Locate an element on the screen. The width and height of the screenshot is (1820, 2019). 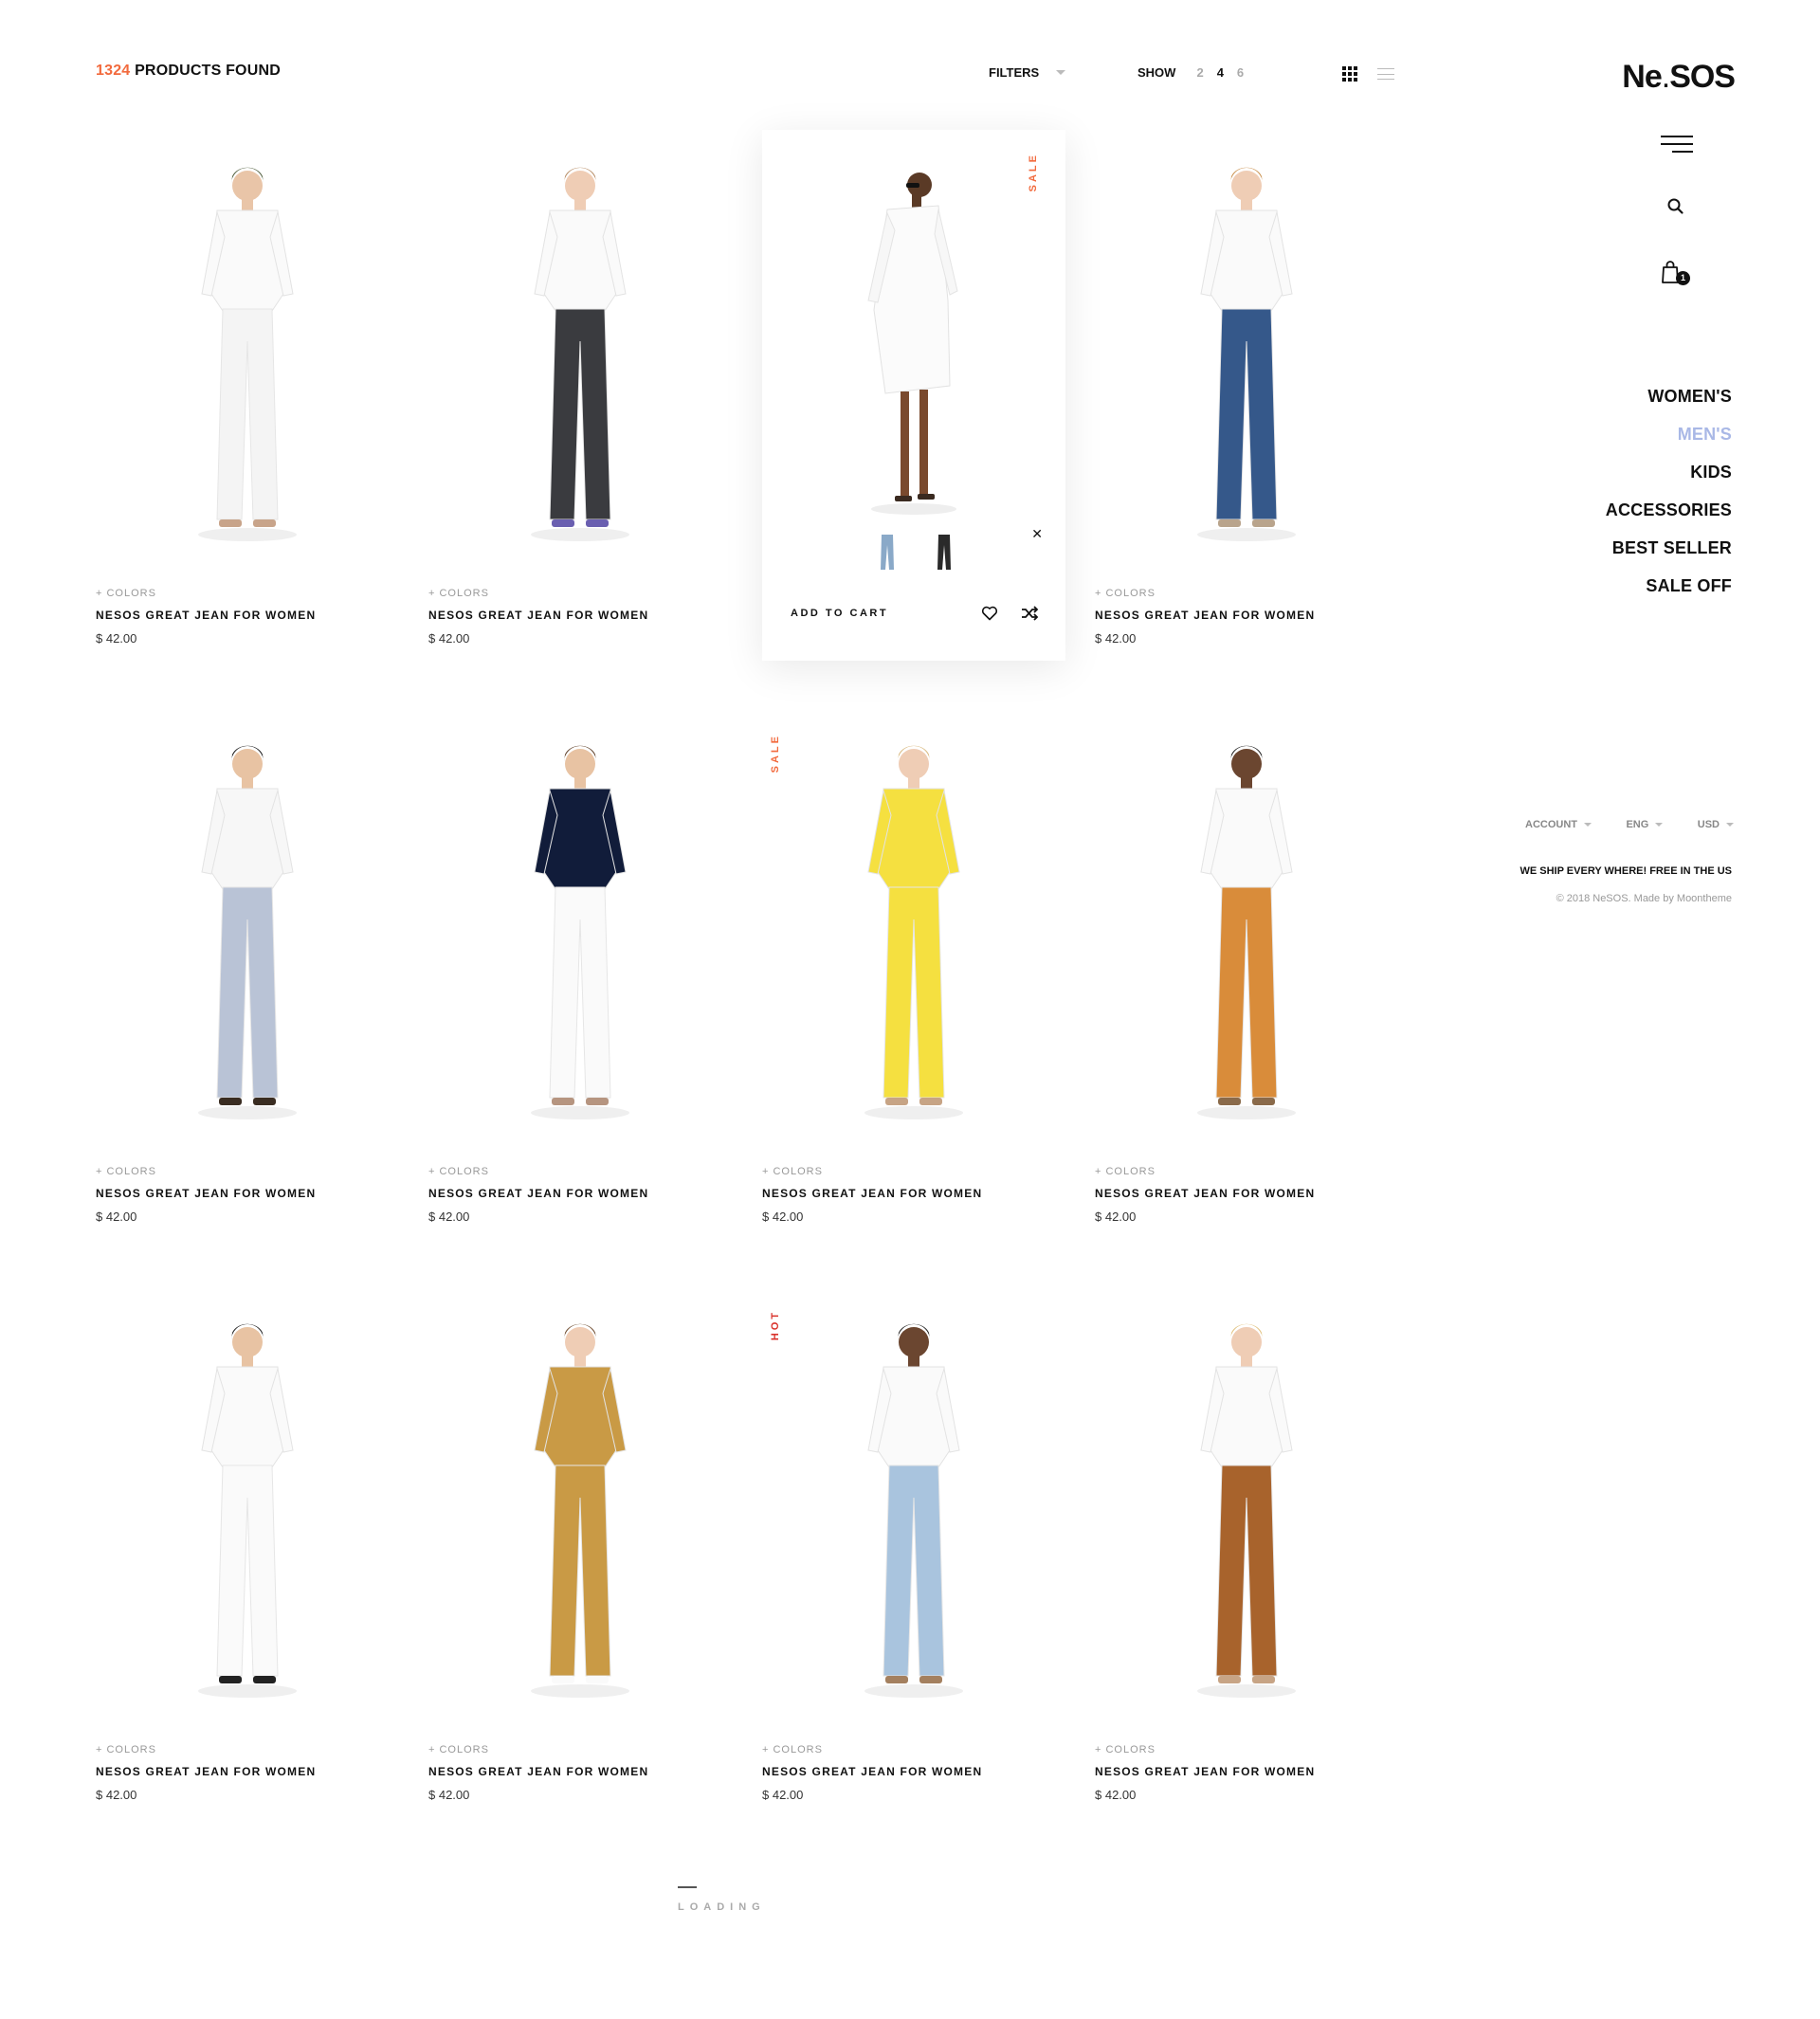
color-swatch-black is located at coordinates (944, 553).